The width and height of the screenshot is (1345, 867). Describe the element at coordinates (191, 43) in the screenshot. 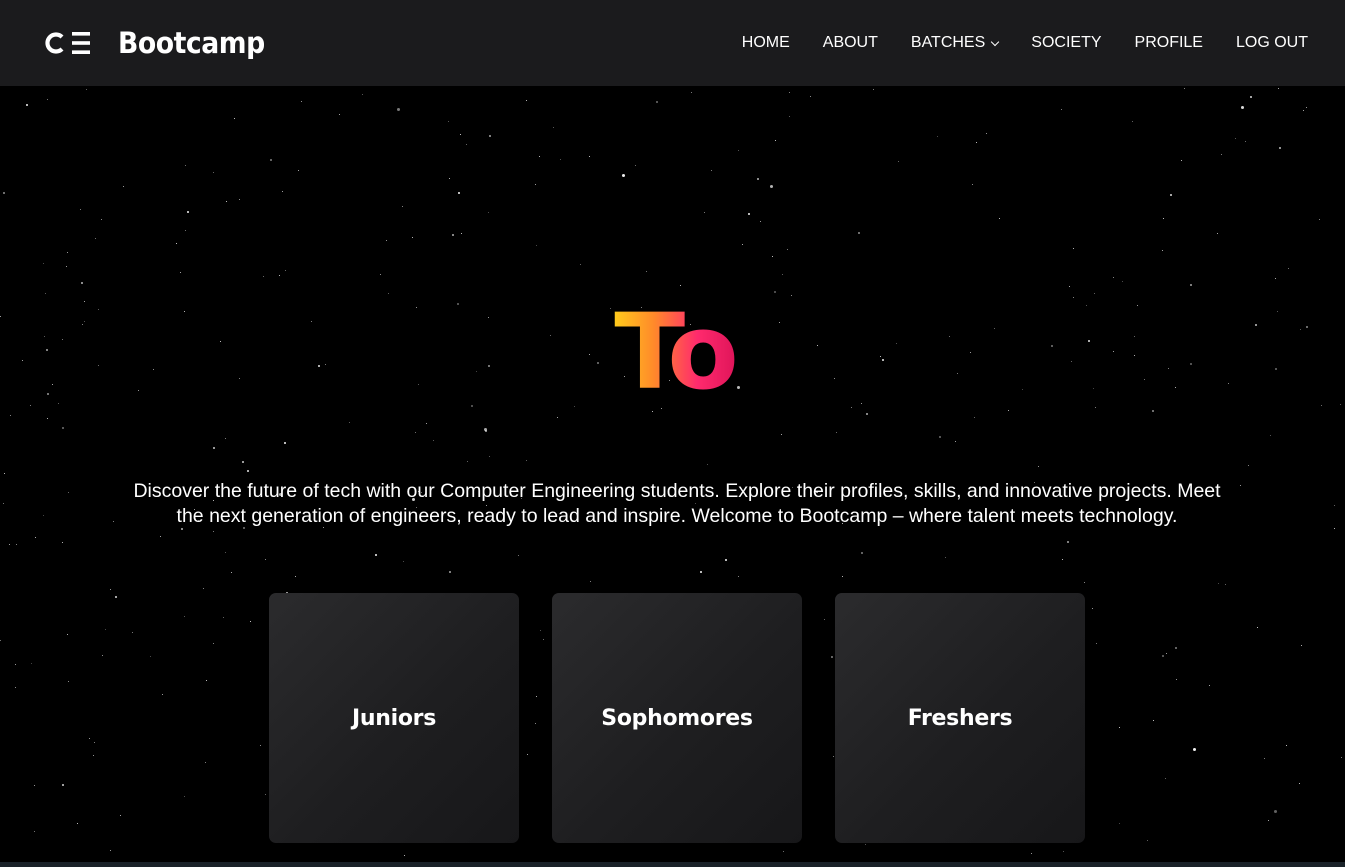

I see `logo-text: Bootcamp` at that location.